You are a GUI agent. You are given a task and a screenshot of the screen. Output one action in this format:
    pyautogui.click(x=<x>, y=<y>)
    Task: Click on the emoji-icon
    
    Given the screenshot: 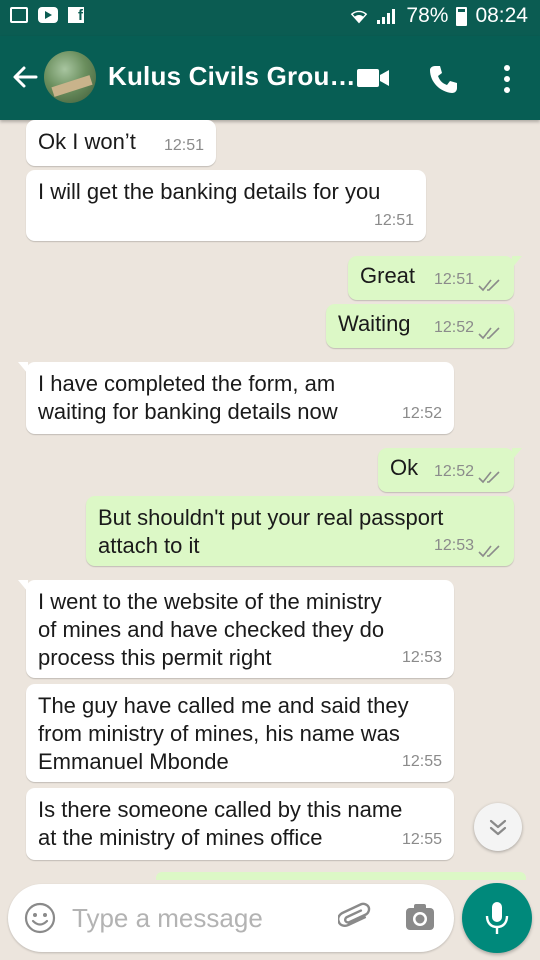 What is the action you would take?
    pyautogui.click(x=40, y=918)
    